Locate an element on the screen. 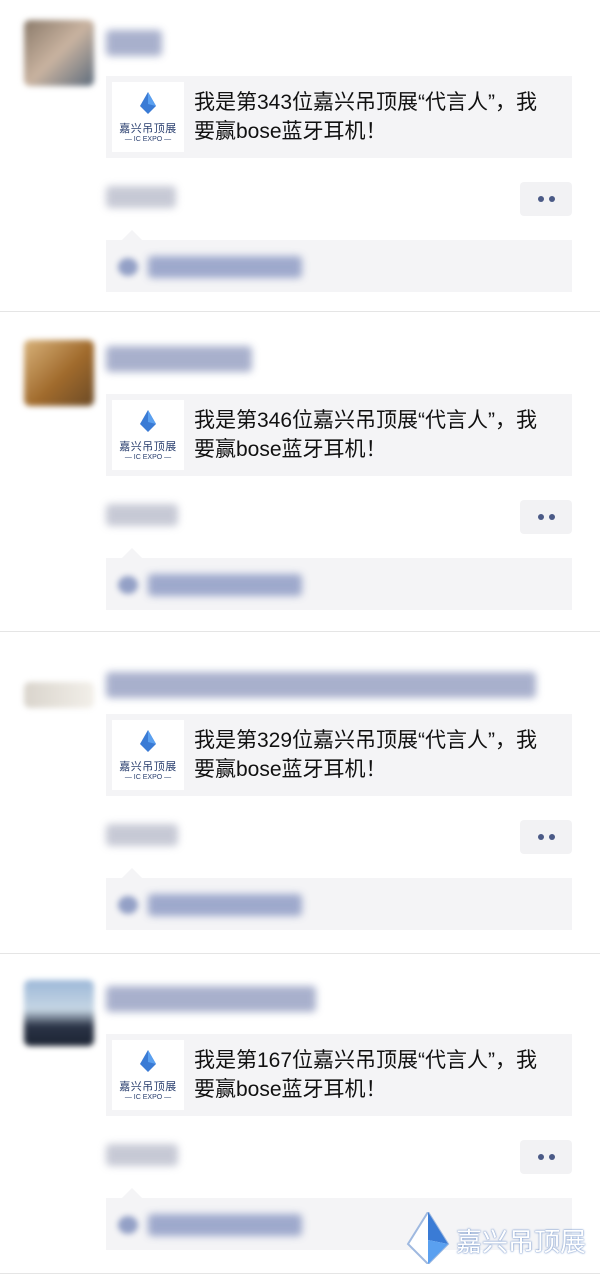 The height and width of the screenshot is (1282, 600). watermark: 嘉兴吊顶展 is located at coordinates (501, 1240).